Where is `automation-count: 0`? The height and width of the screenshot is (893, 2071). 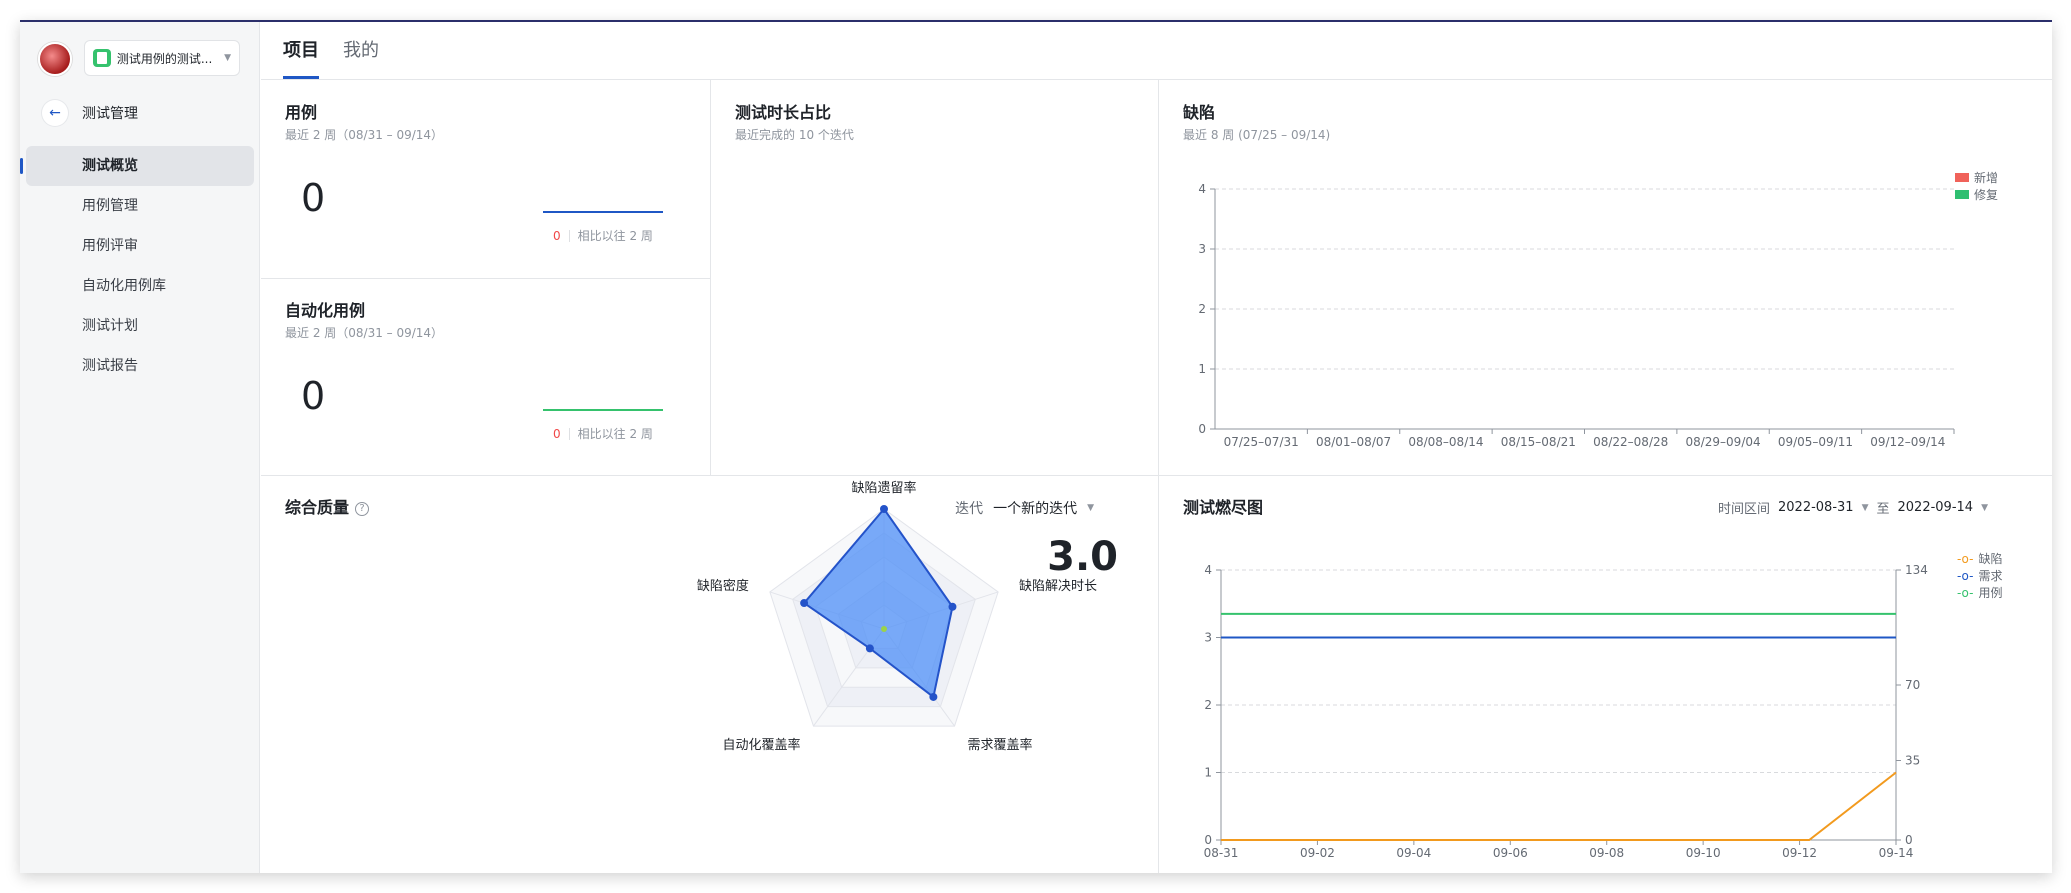
automation-count: 0 is located at coordinates (313, 396).